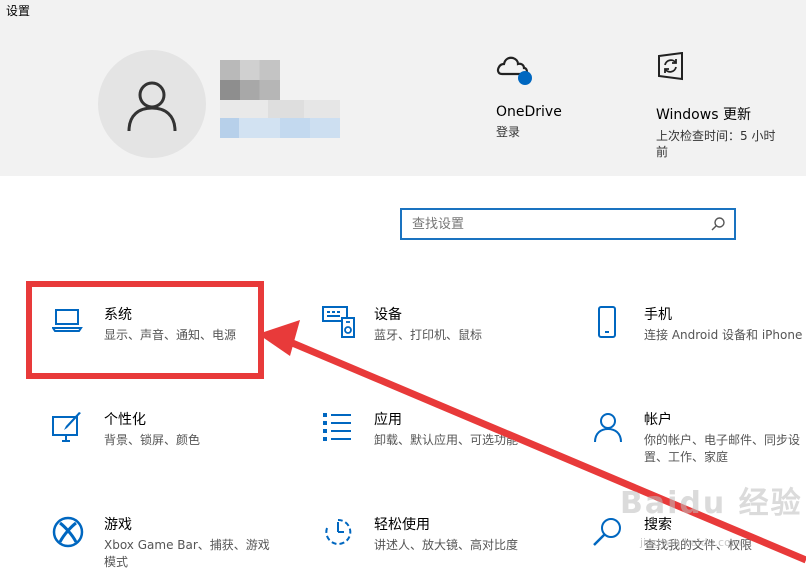 This screenshot has width=806, height=568. Describe the element at coordinates (610, 324) in the screenshot. I see `phone-icon` at that location.